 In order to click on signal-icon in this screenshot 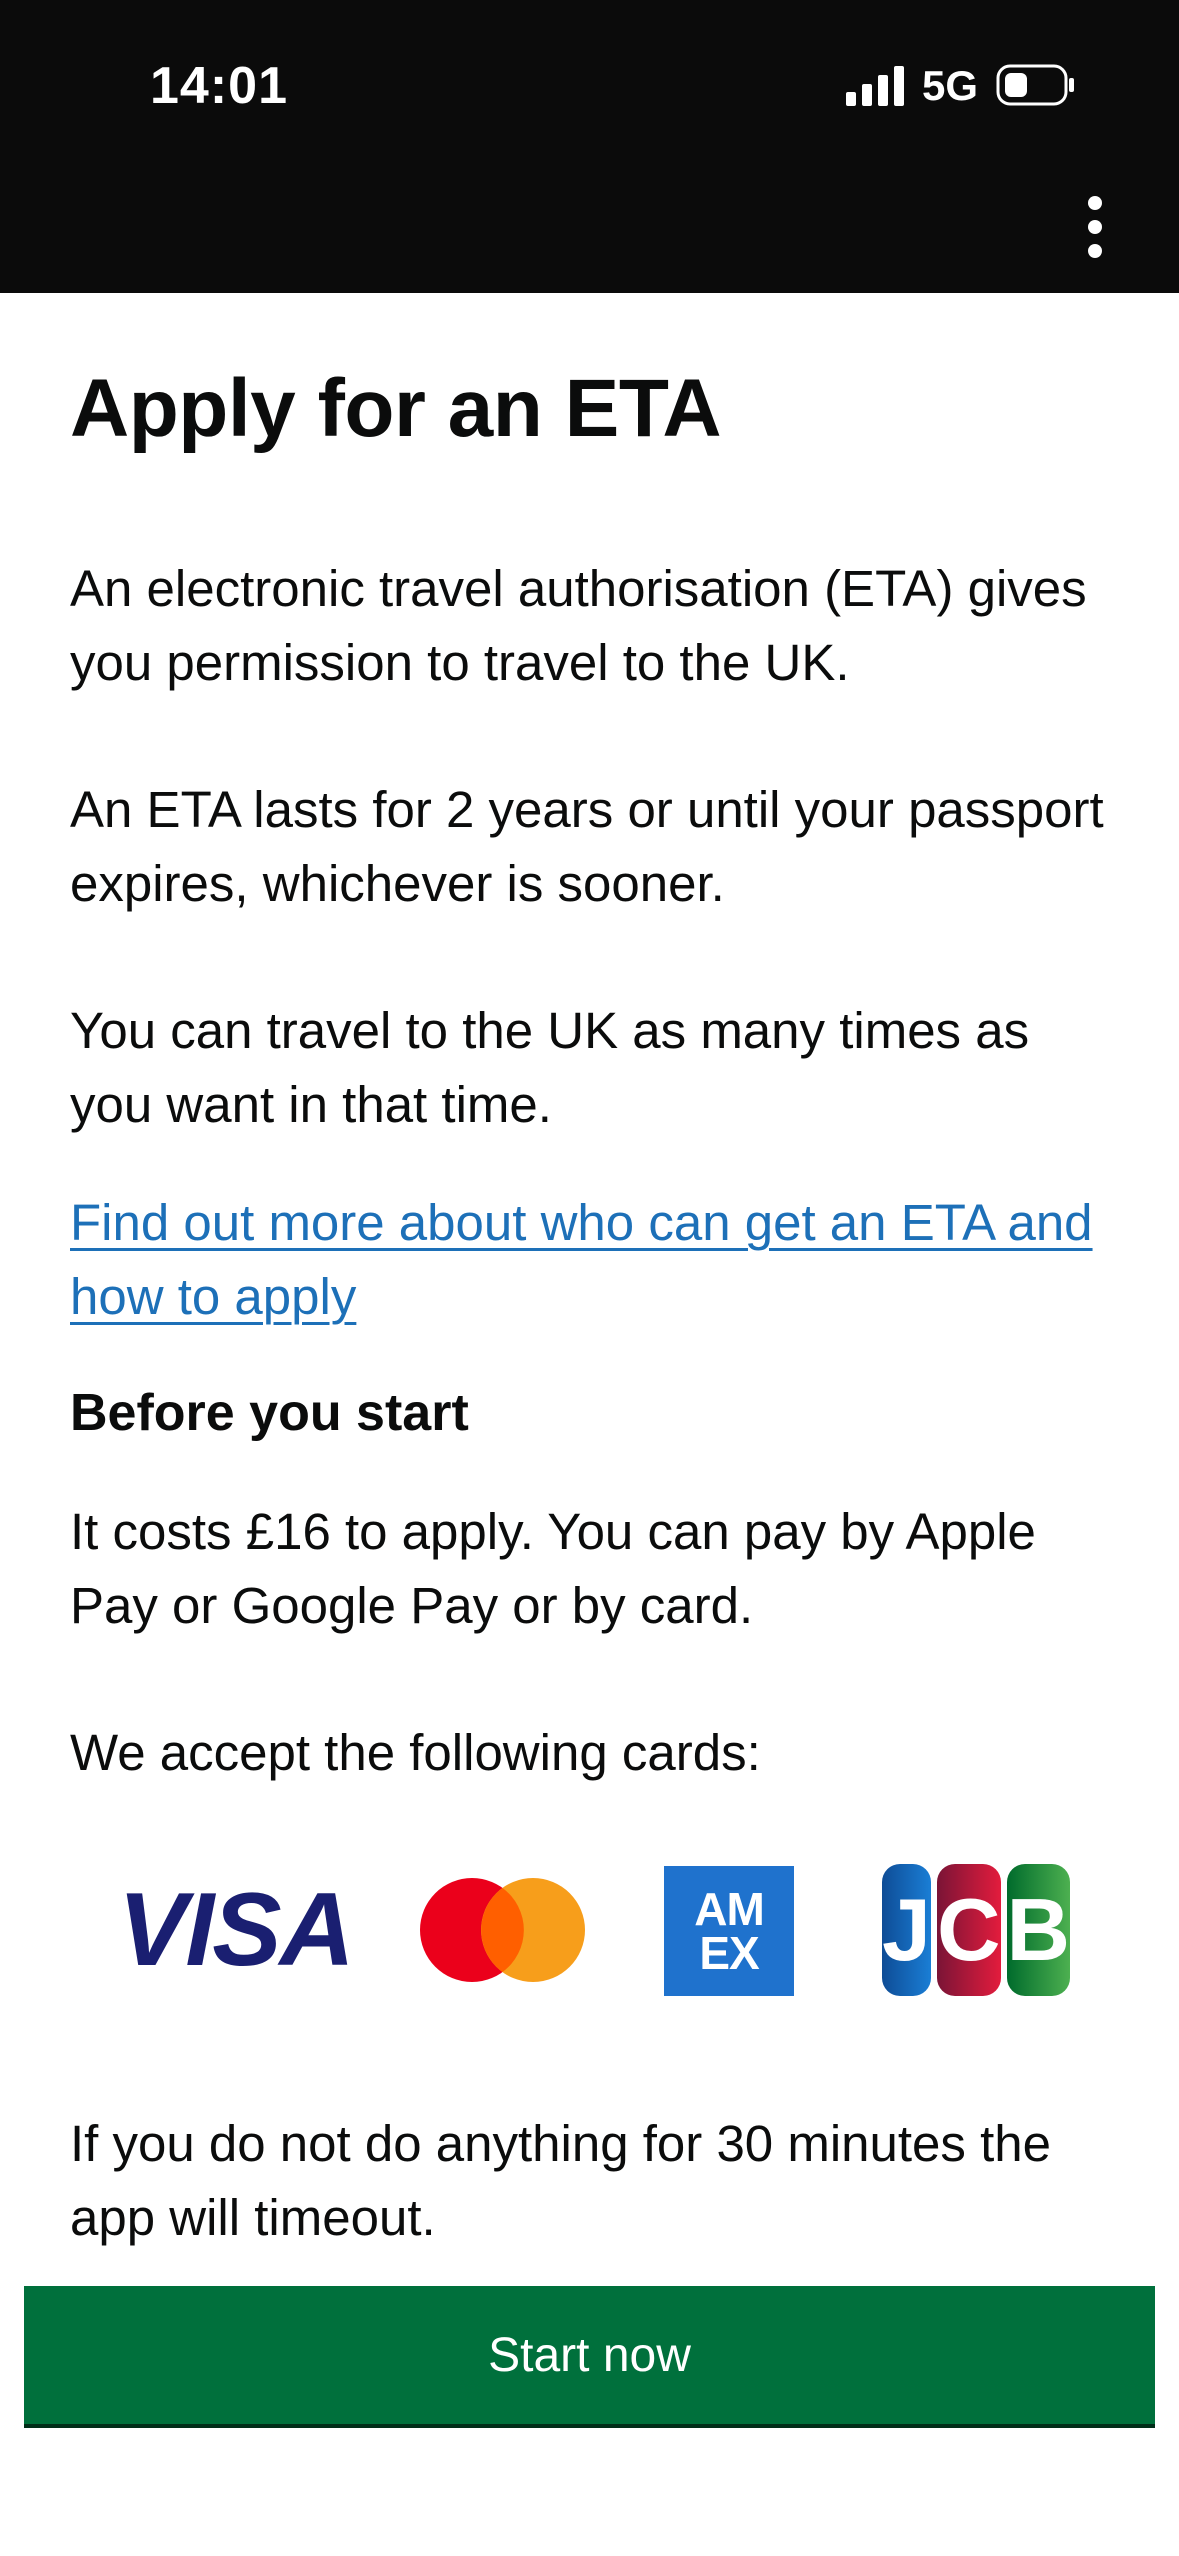, I will do `click(875, 86)`.